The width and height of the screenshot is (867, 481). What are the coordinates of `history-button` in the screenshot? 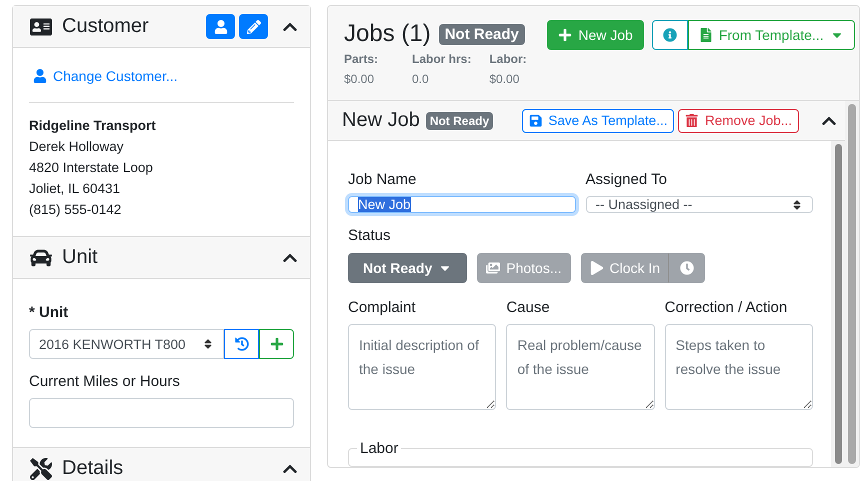 It's located at (241, 344).